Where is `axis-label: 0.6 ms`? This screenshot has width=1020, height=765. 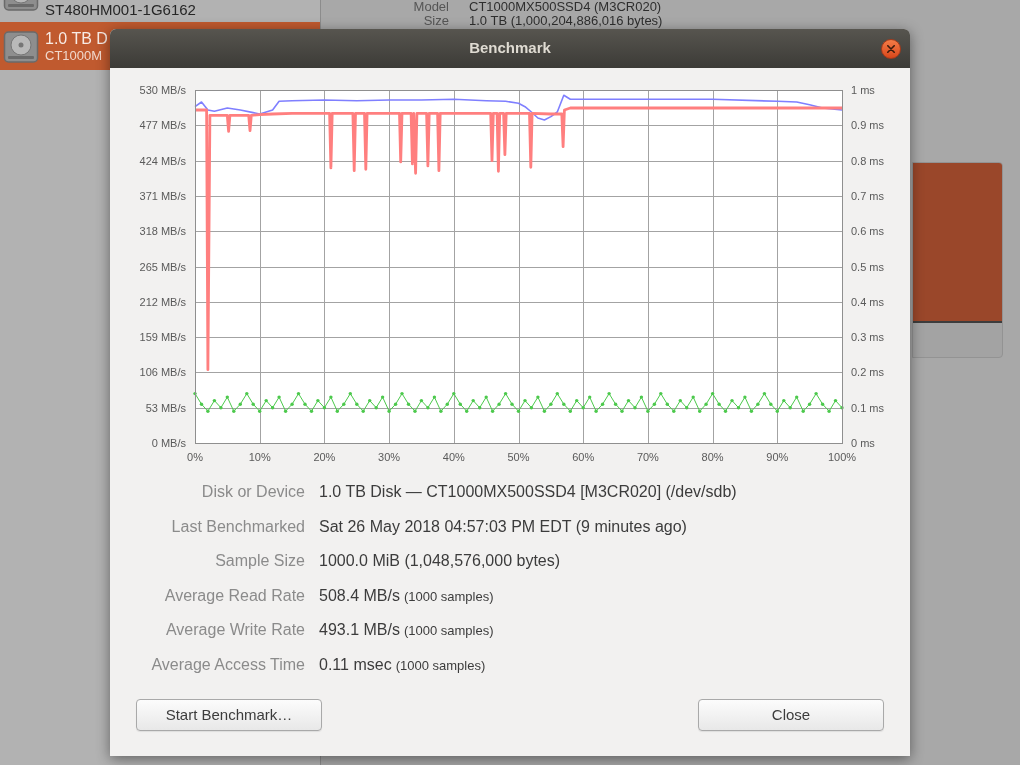
axis-label: 0.6 ms is located at coordinates (867, 231).